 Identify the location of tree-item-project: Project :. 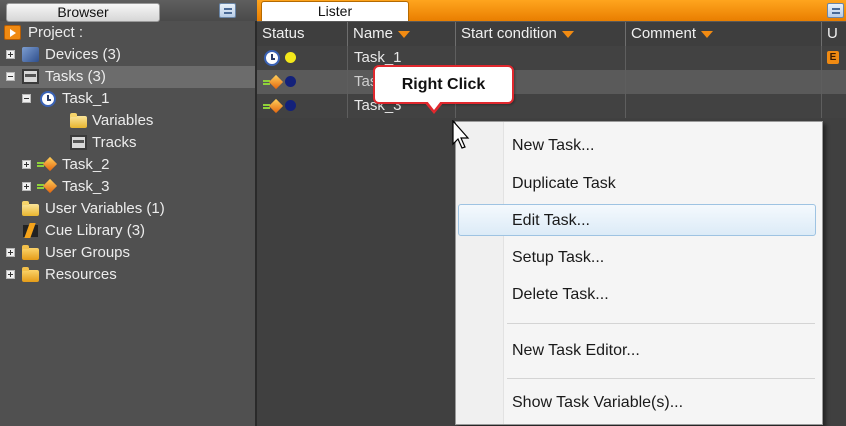
(127, 33).